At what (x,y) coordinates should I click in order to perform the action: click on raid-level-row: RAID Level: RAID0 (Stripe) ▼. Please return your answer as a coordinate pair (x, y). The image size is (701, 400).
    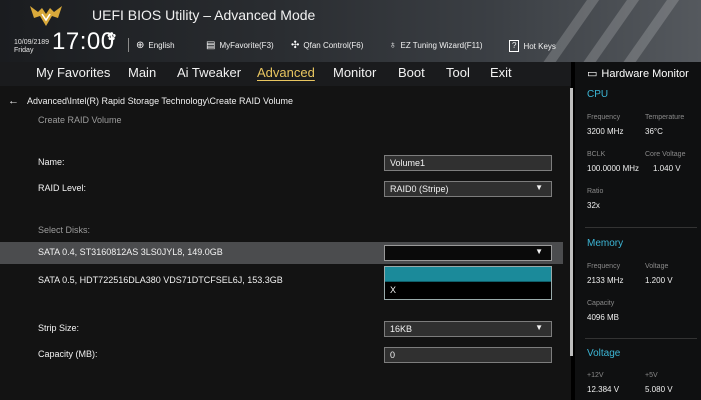
    Looking at the image, I should click on (281, 189).